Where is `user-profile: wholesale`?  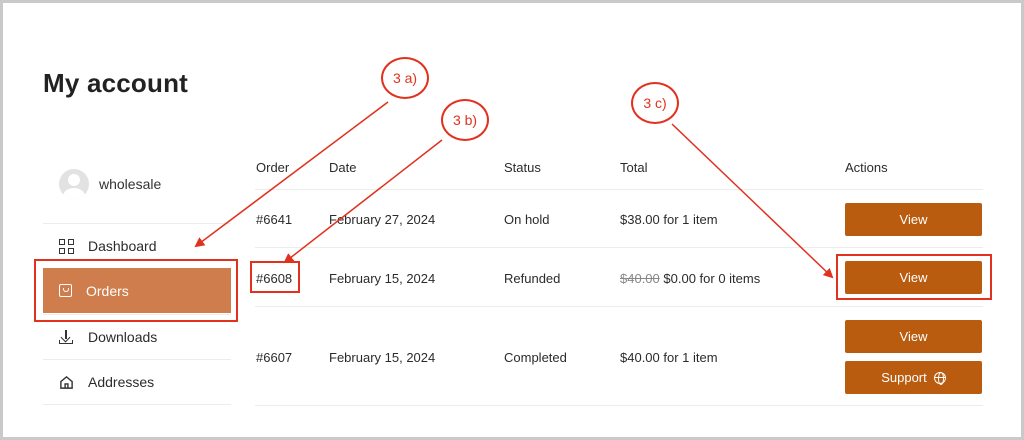
user-profile: wholesale is located at coordinates (110, 184).